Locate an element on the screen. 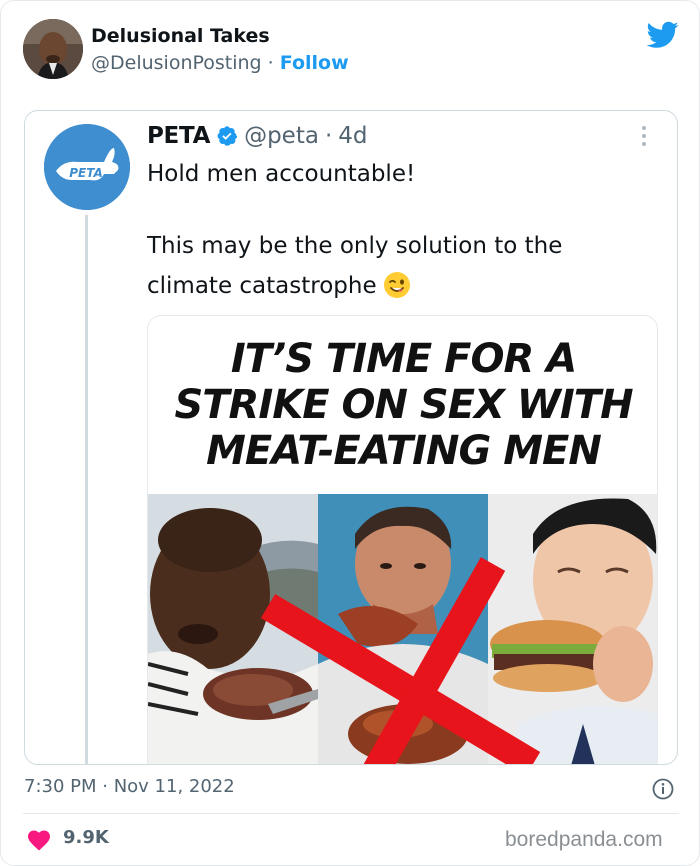 The width and height of the screenshot is (700, 866). quoted-tweet-header: PETA @peta · 4d is located at coordinates (257, 136).